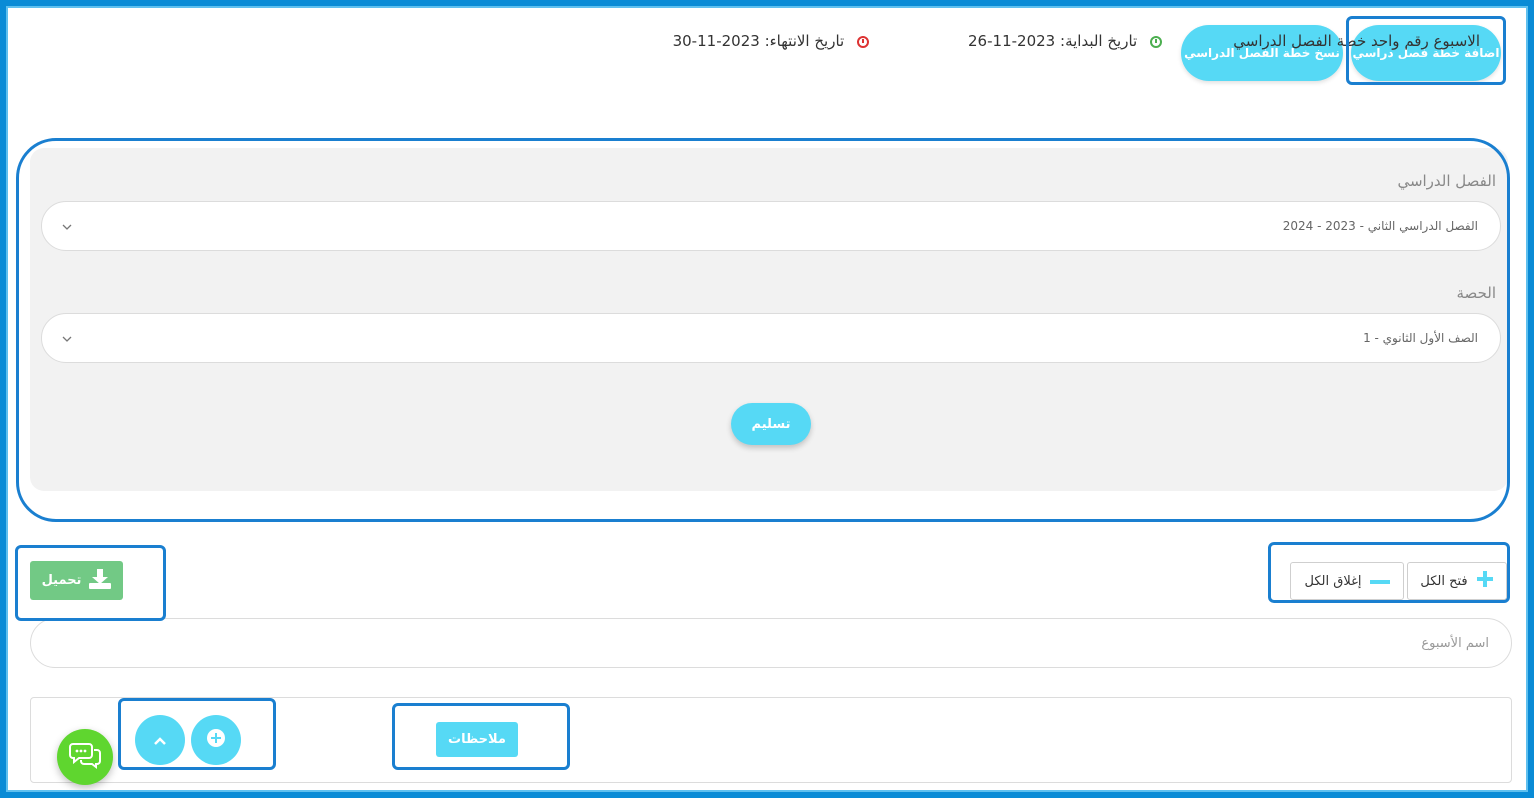 This screenshot has height=798, width=1534. Describe the element at coordinates (1455, 643) in the screenshot. I see `week-name-search-placeholder: اسم الأسبوع` at that location.